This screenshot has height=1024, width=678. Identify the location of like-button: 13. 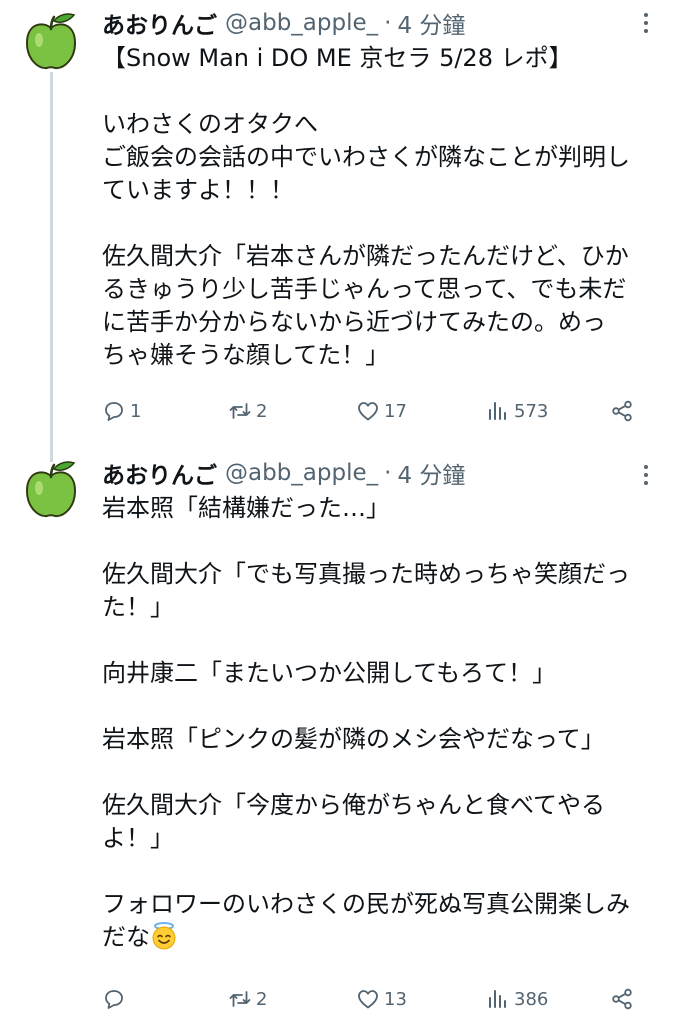
(381, 999).